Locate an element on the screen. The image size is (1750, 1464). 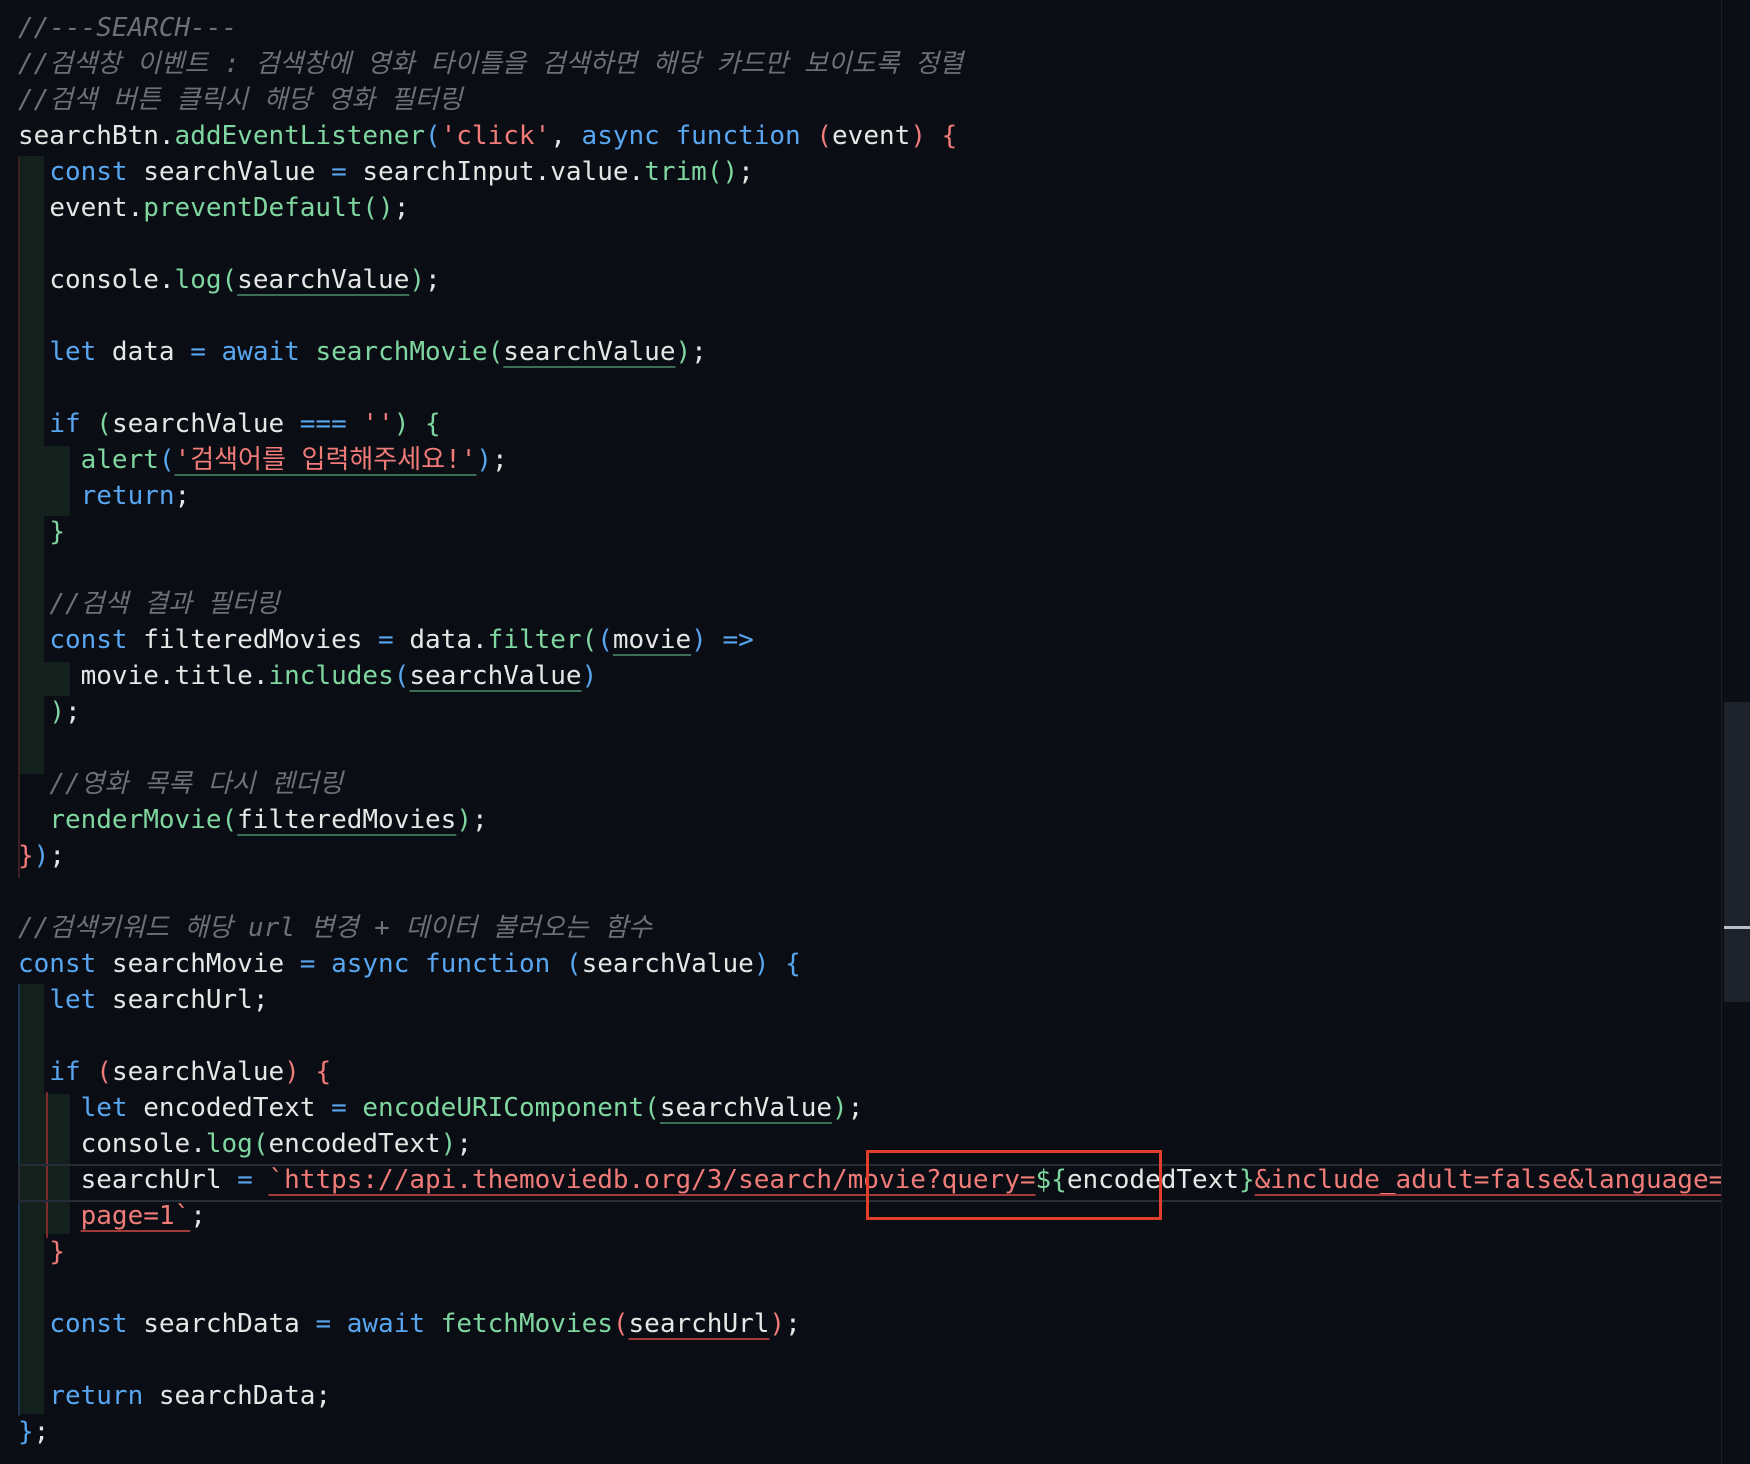
code-line: page=1`; is located at coordinates (112, 1216).